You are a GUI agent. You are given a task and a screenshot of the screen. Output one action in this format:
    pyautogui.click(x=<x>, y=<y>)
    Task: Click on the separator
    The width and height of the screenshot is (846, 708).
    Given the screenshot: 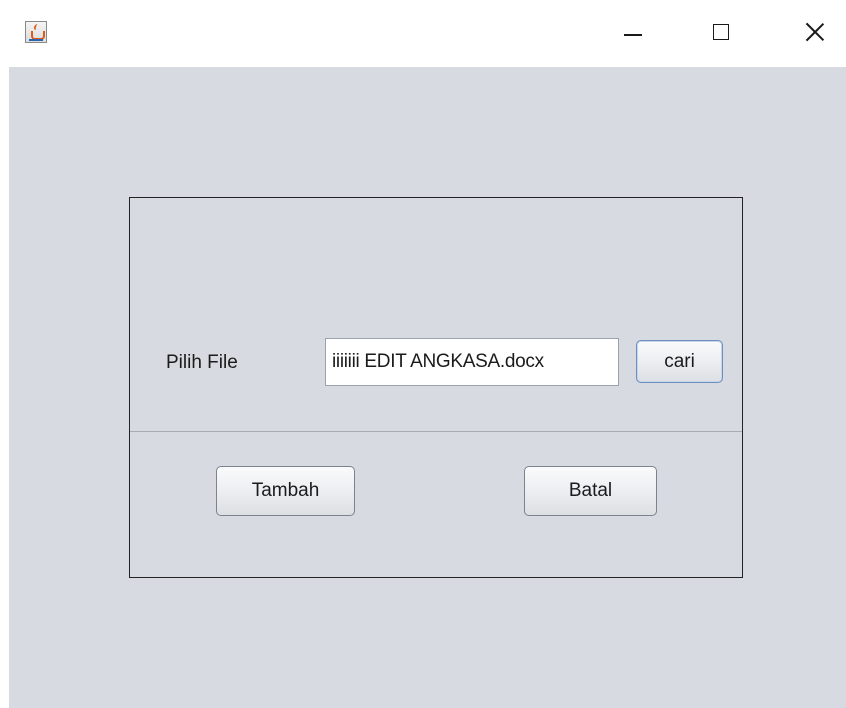 What is the action you would take?
    pyautogui.click(x=436, y=431)
    